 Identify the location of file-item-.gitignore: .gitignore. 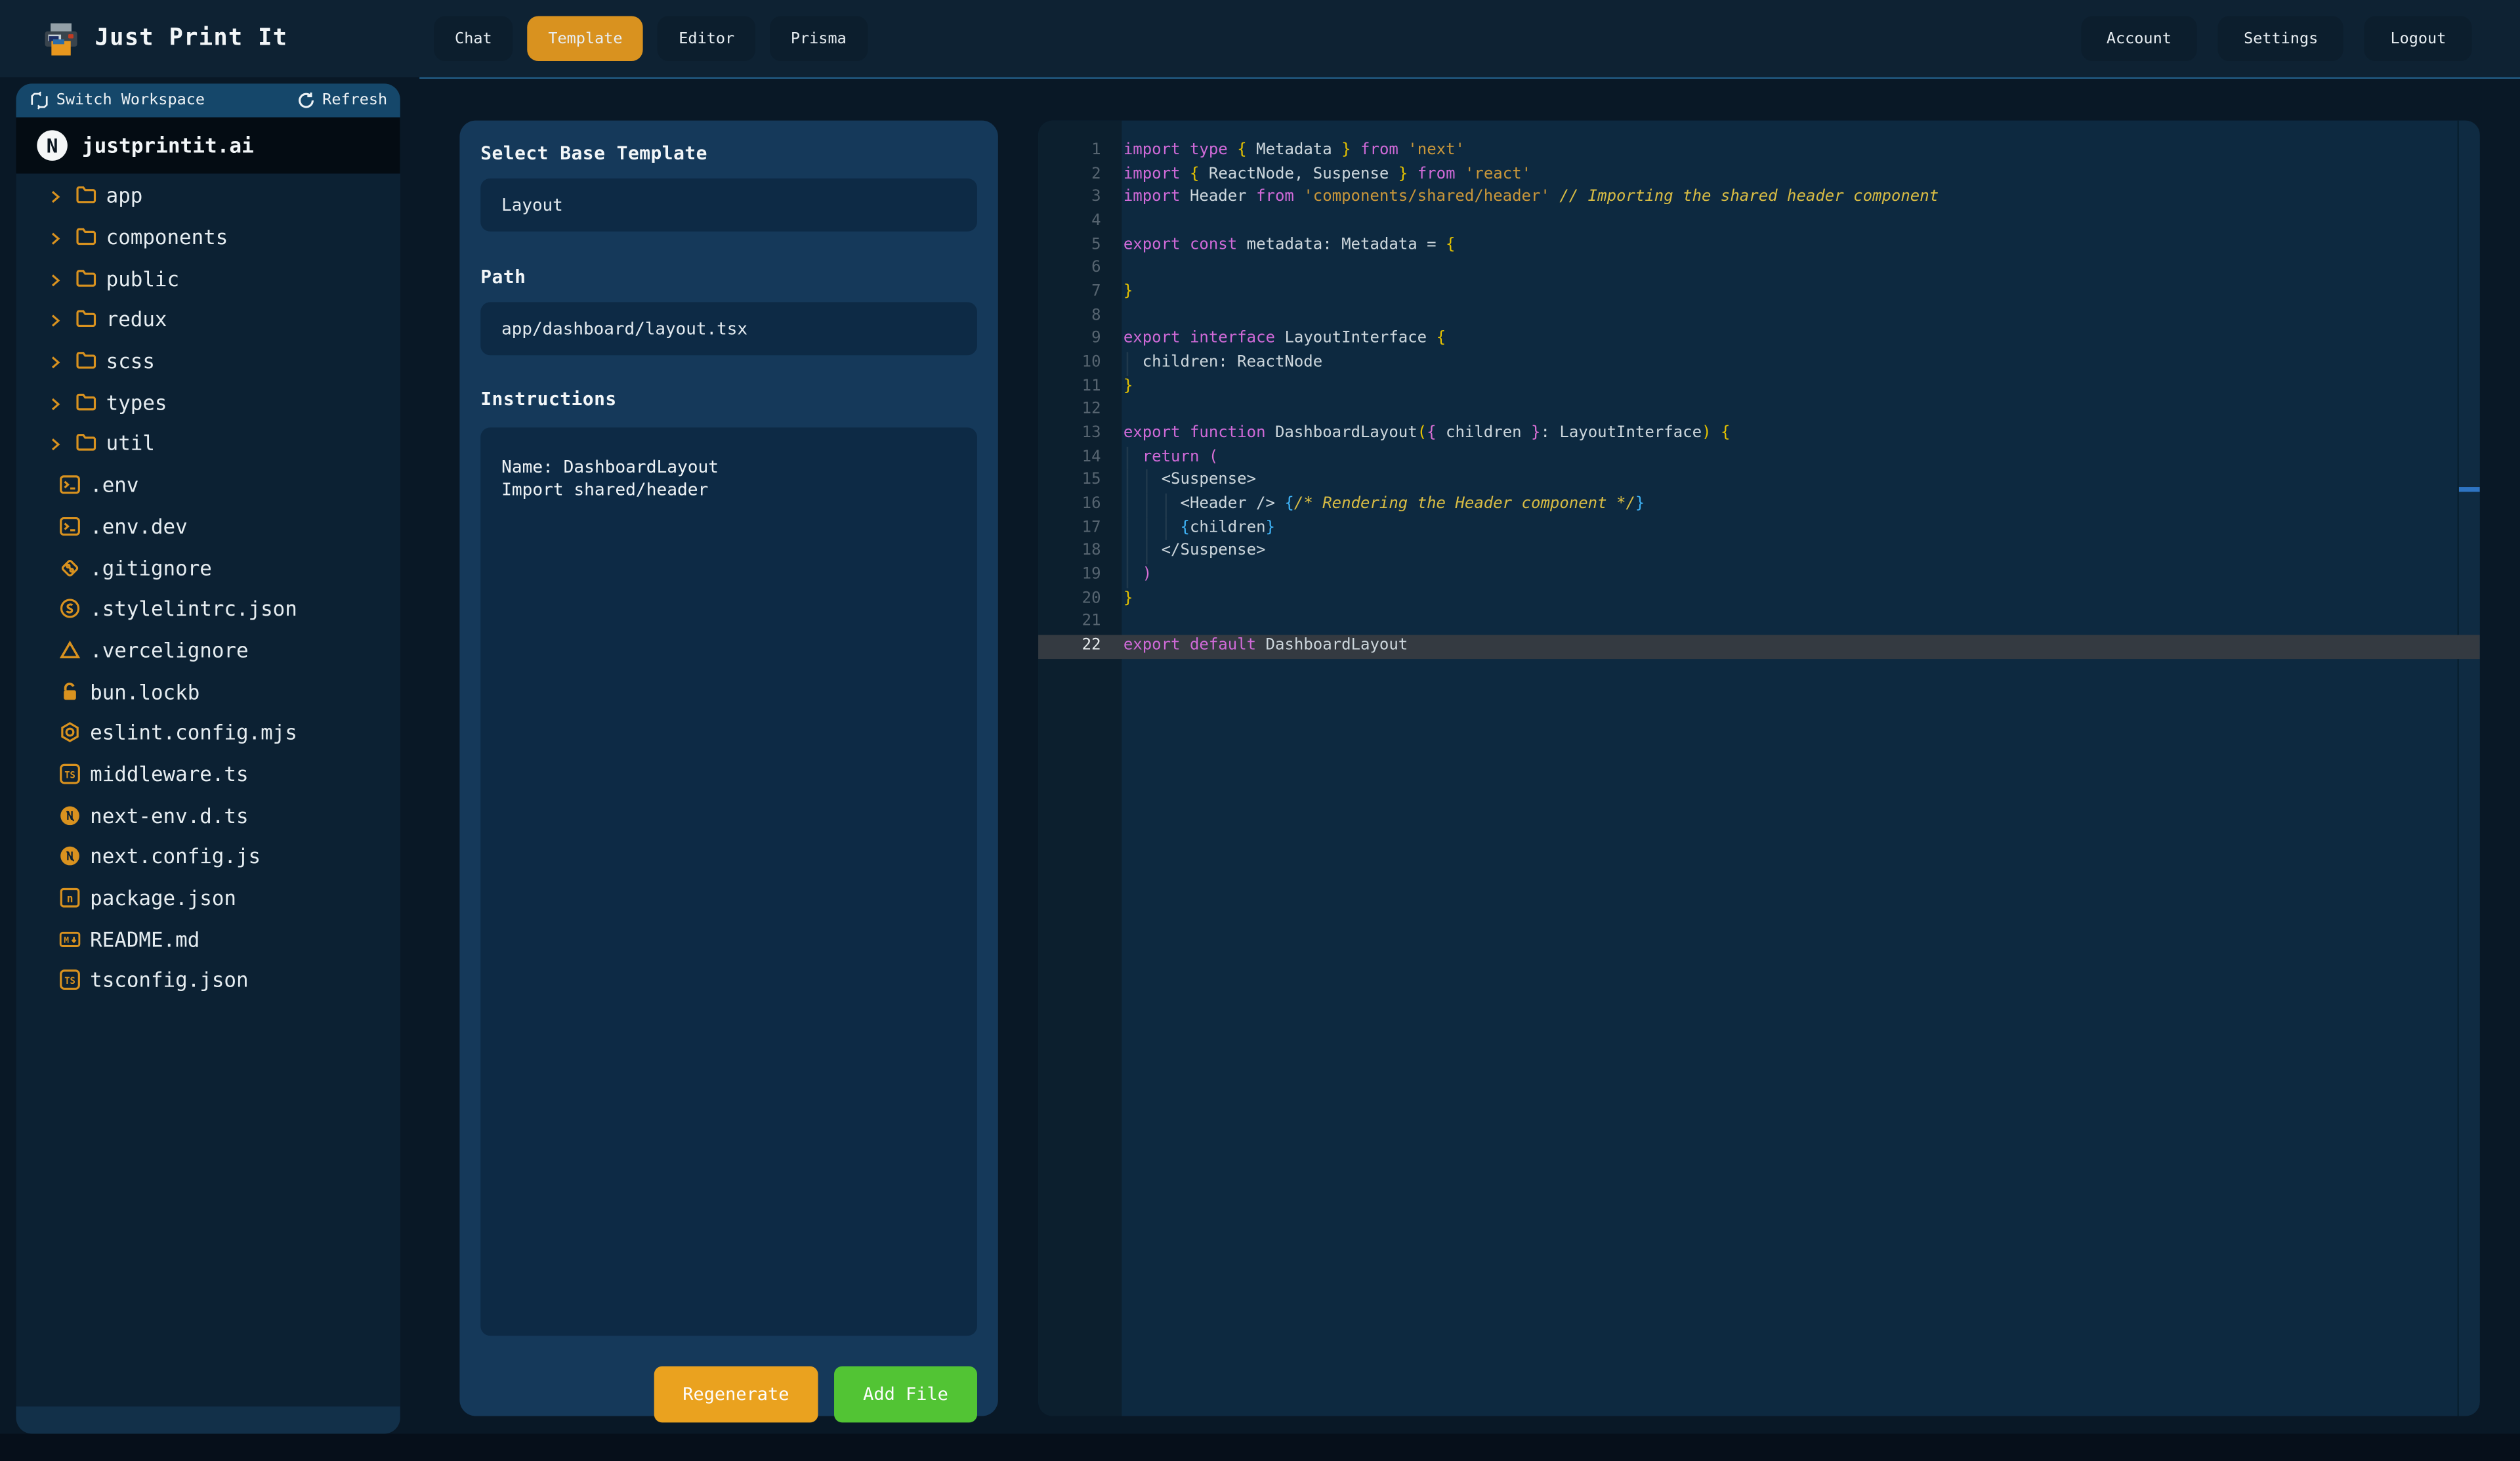
(208, 567).